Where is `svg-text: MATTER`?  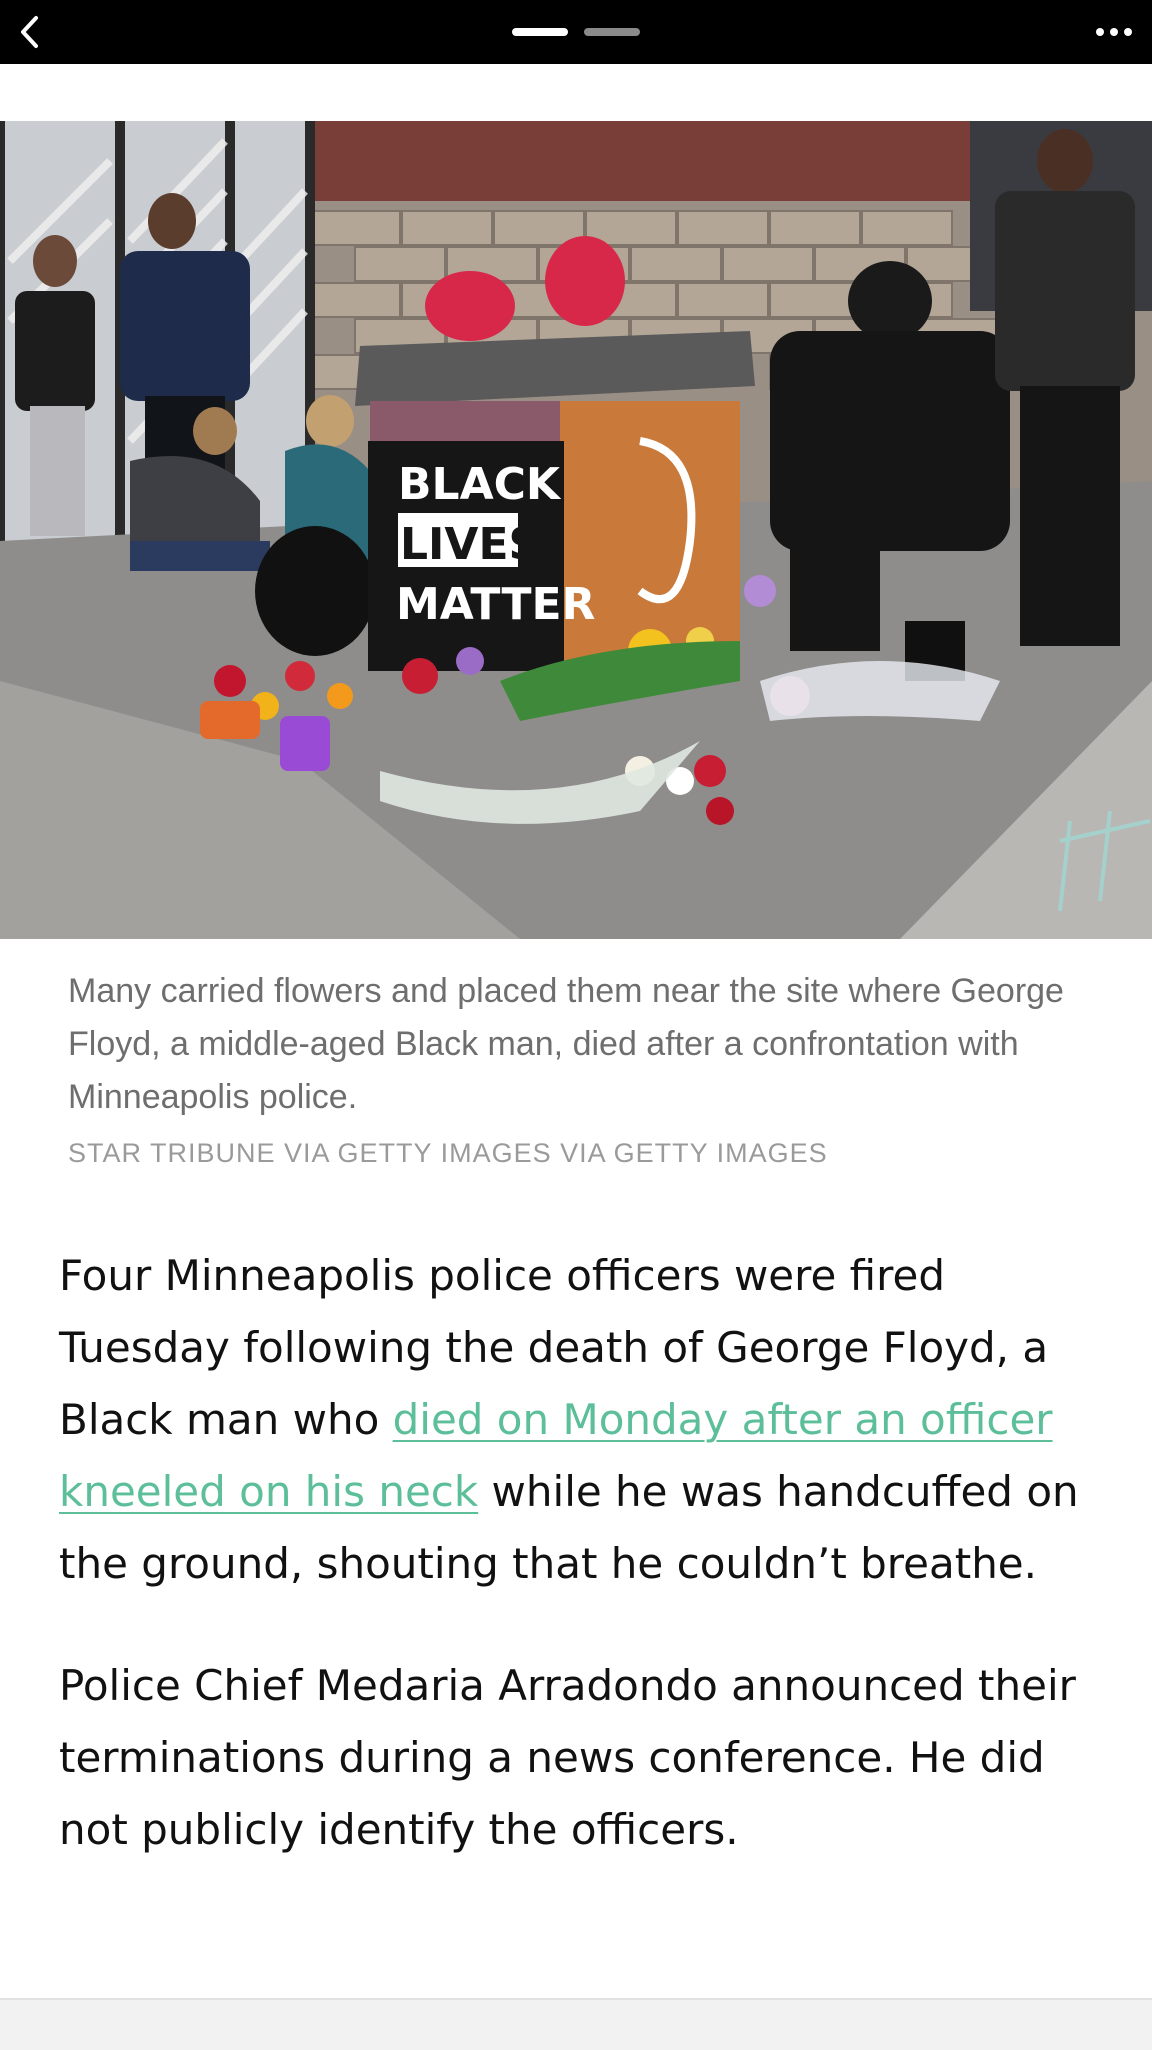
svg-text: MATTER is located at coordinates (495, 604).